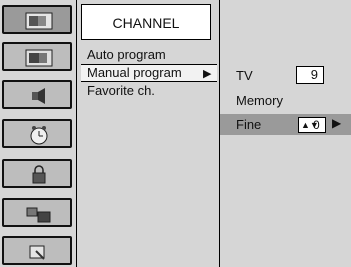 The height and width of the screenshot is (267, 351). I want to click on fine-row: Fine ▲▼ 0 ▶, so click(285, 124).